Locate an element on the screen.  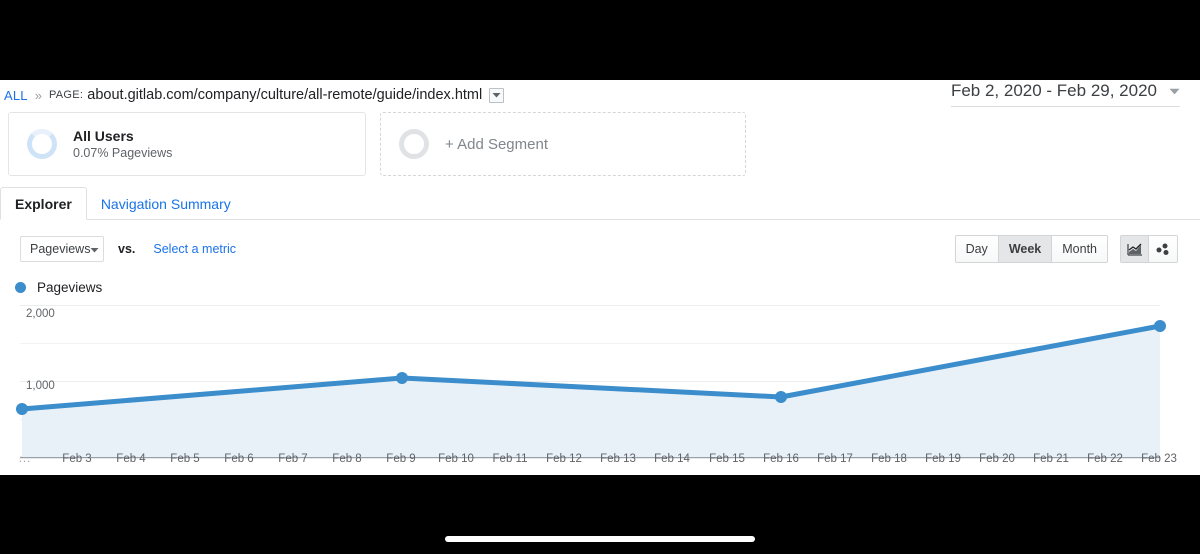
chart-legend: Pageviews is located at coordinates (58, 287).